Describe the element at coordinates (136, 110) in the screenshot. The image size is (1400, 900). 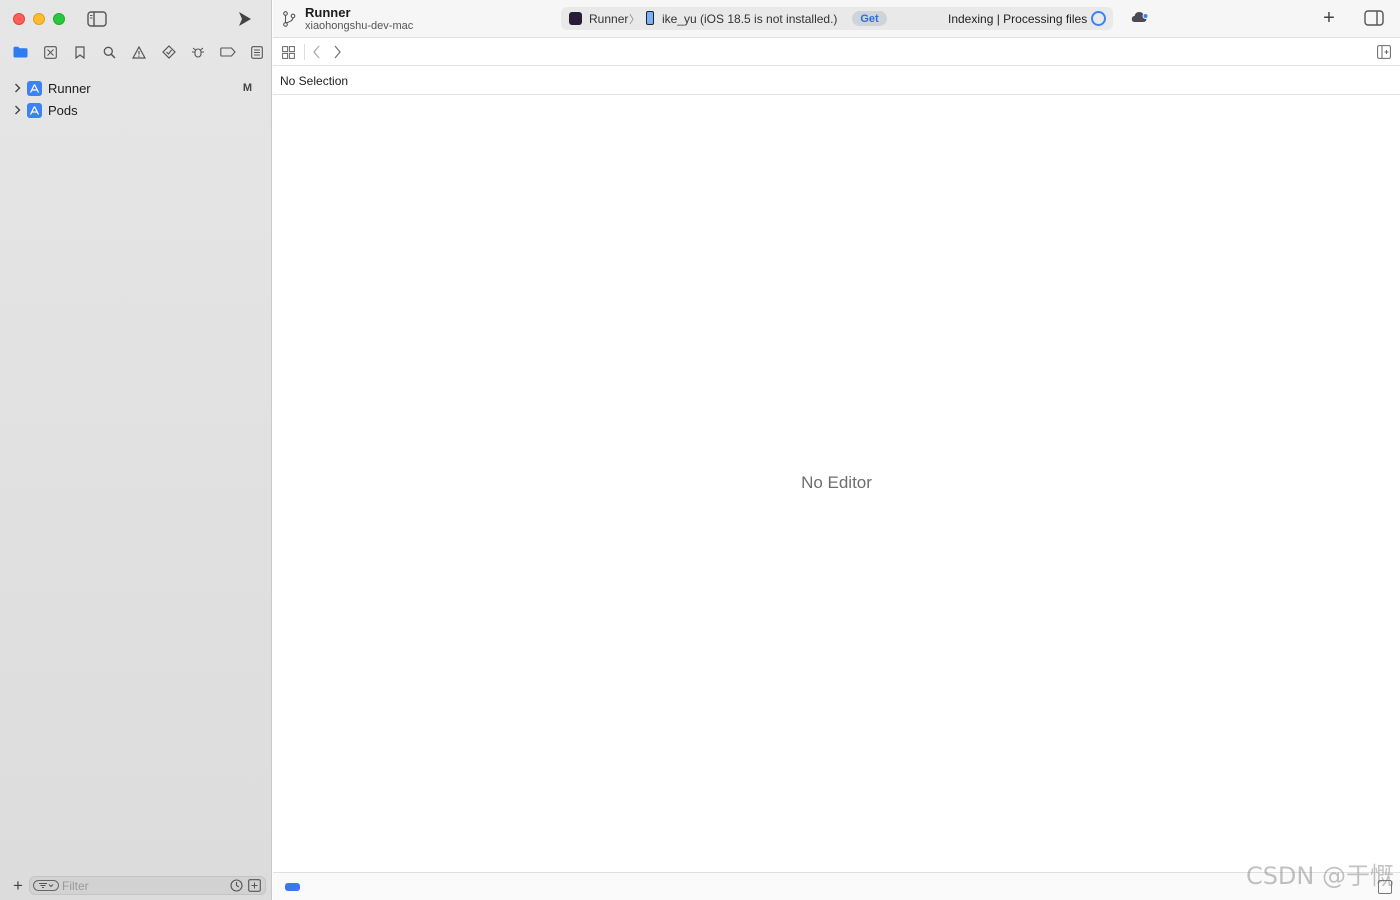
I see `tree-item-pods: Pods` at that location.